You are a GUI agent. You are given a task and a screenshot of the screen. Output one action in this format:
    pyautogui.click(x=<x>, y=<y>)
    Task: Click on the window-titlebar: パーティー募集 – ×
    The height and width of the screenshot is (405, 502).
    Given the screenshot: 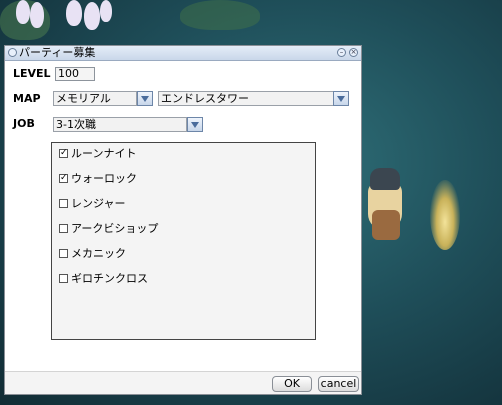 What is the action you would take?
    pyautogui.click(x=183, y=53)
    